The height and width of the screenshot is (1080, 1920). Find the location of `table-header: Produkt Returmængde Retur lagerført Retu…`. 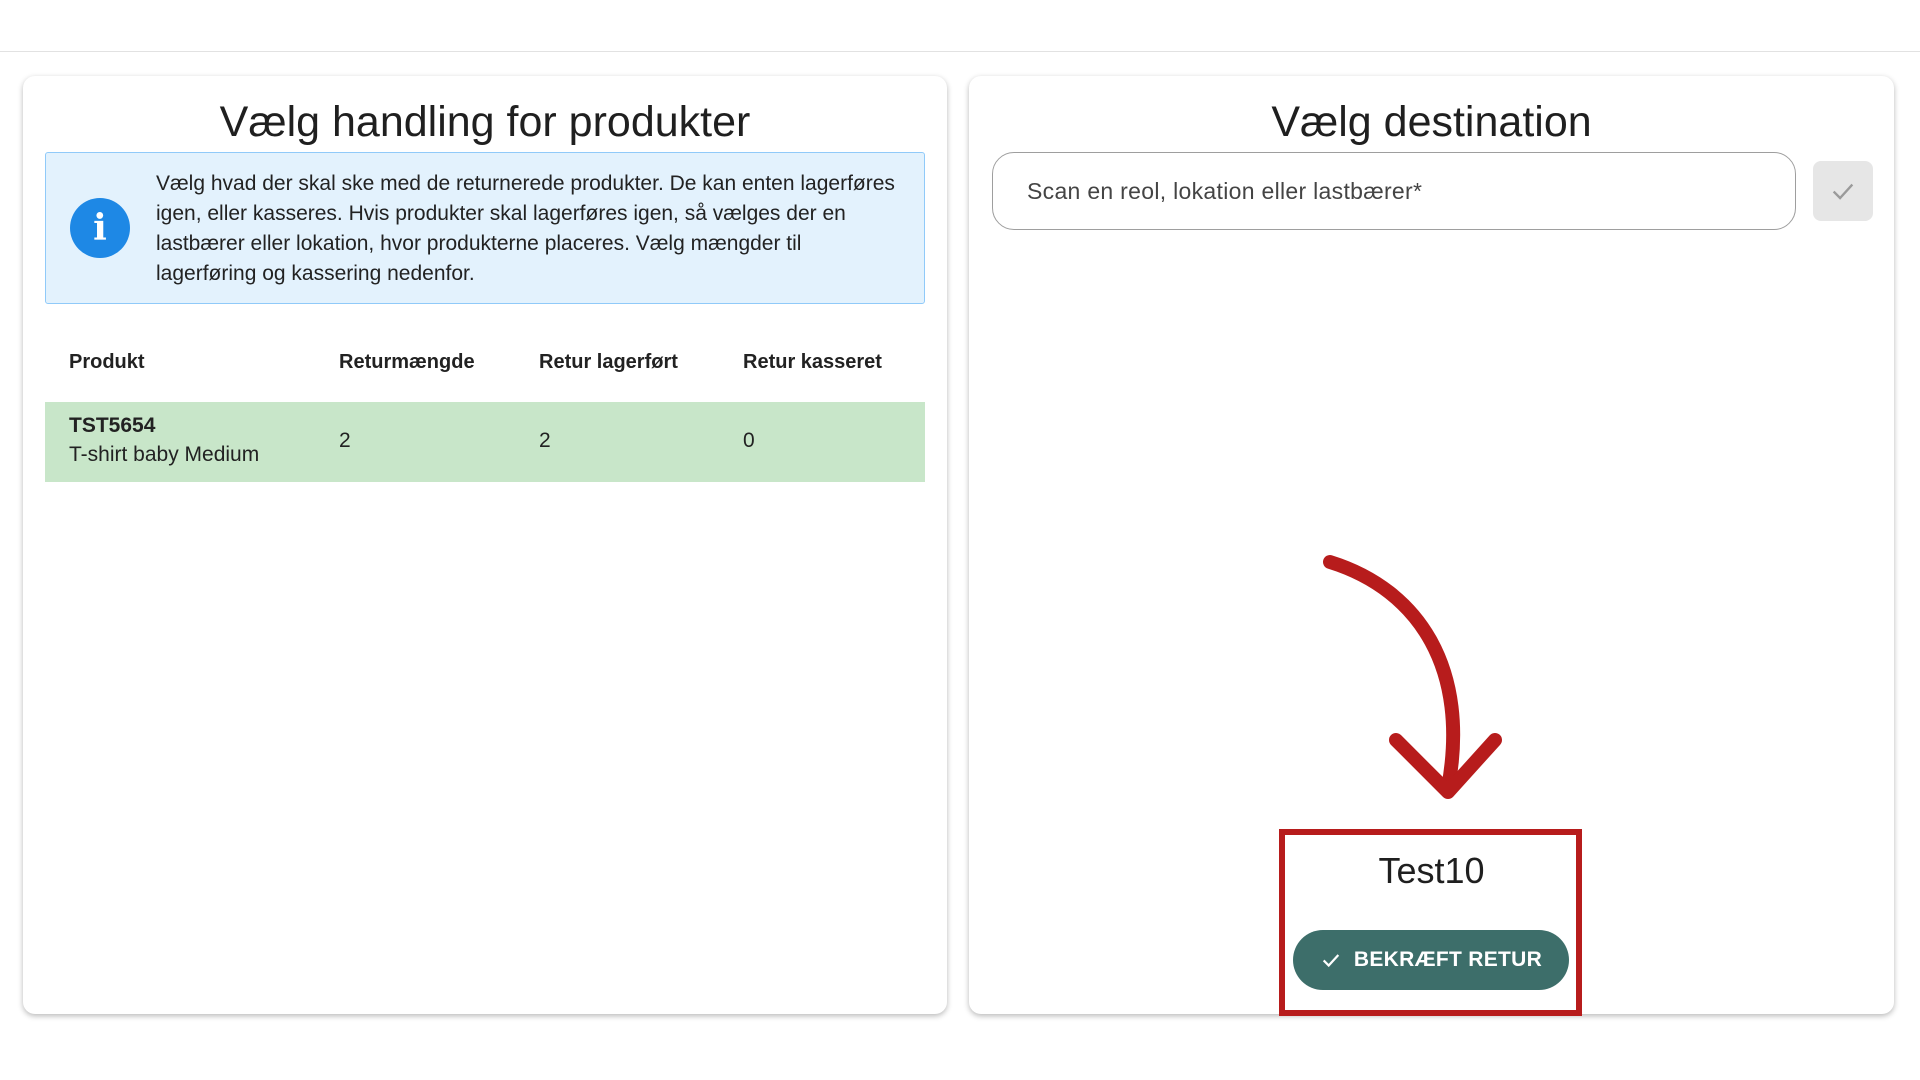

table-header: Produkt Returmængde Retur lagerført Retu… is located at coordinates (485, 362).